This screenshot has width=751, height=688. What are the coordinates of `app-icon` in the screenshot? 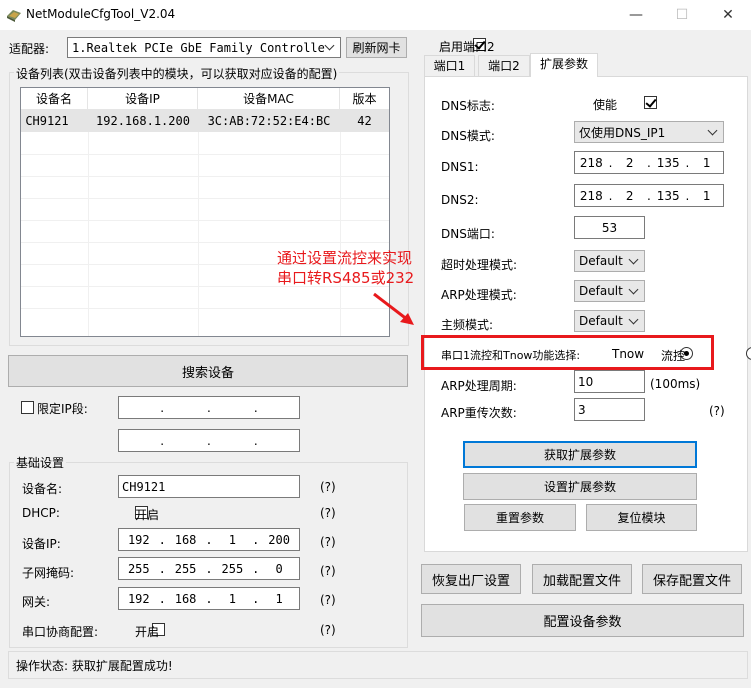 It's located at (14, 16).